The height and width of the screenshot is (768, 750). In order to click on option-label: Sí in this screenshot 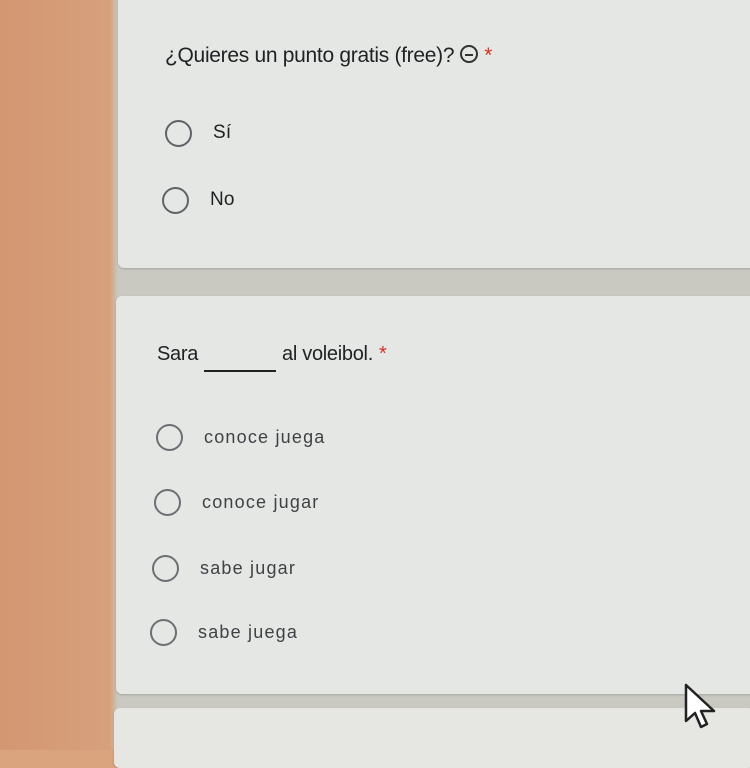, I will do `click(222, 132)`.